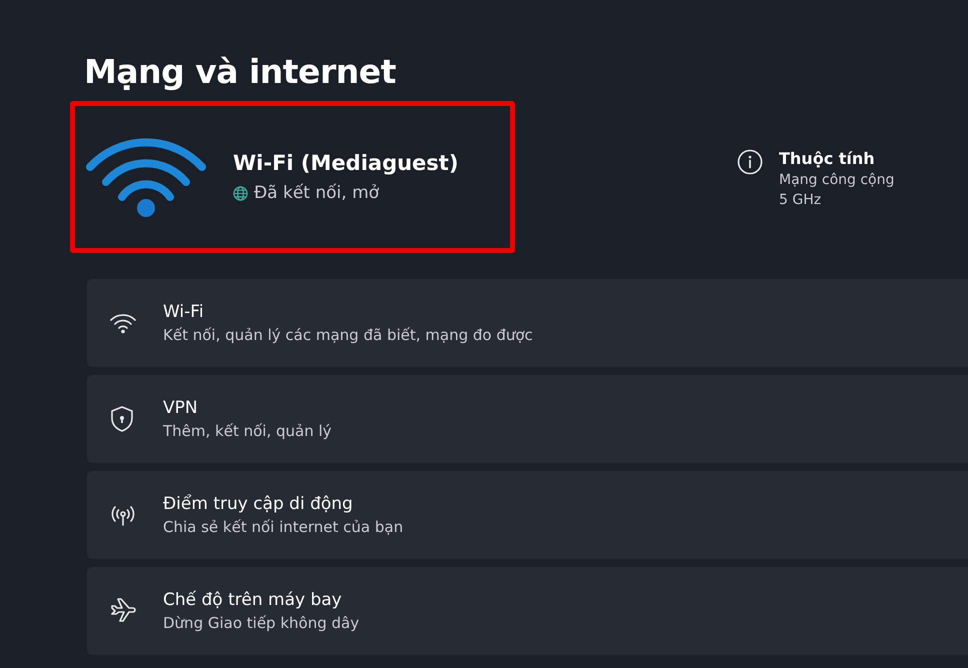 The width and height of the screenshot is (968, 668). Describe the element at coordinates (527, 323) in the screenshot. I see `settings-card: Wi-Fi Kết nối, quản lý các mạng đã biết, mạng đo được` at that location.